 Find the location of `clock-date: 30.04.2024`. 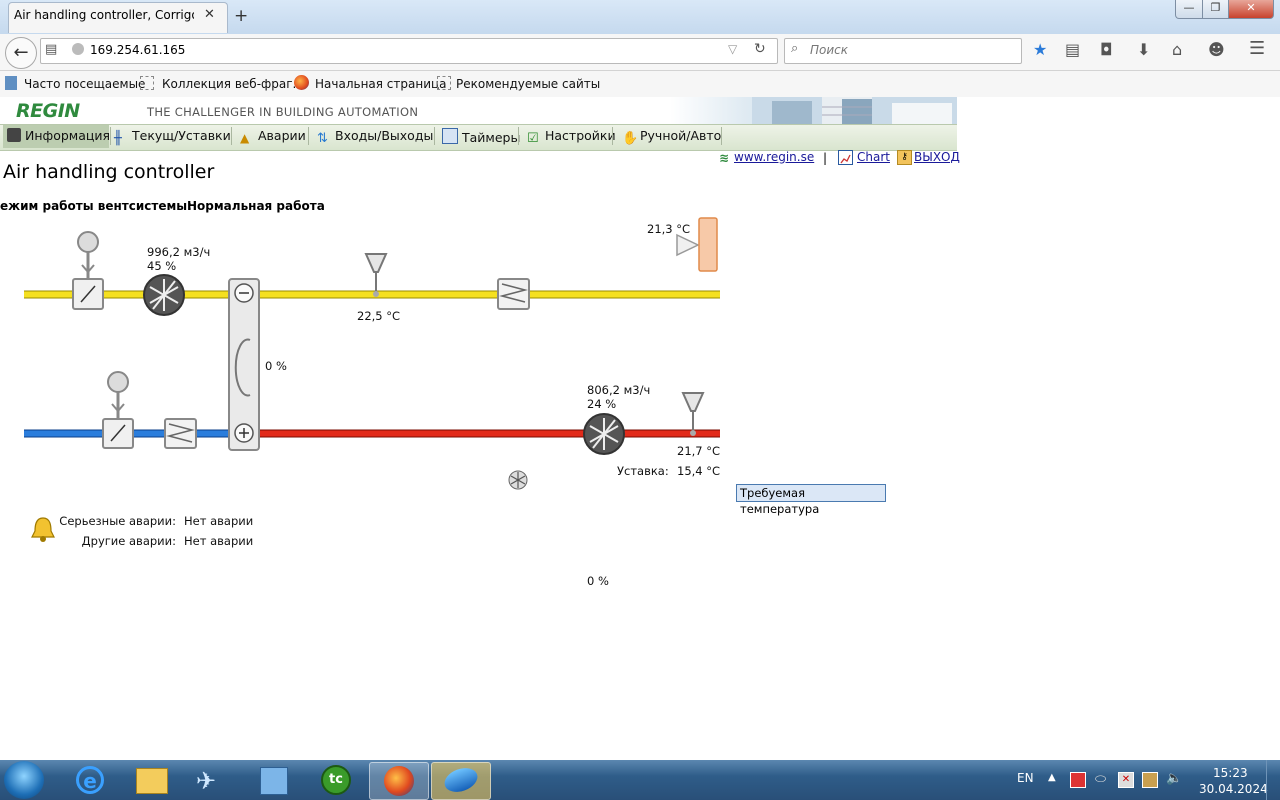

clock-date: 30.04.2024 is located at coordinates (1233, 789).